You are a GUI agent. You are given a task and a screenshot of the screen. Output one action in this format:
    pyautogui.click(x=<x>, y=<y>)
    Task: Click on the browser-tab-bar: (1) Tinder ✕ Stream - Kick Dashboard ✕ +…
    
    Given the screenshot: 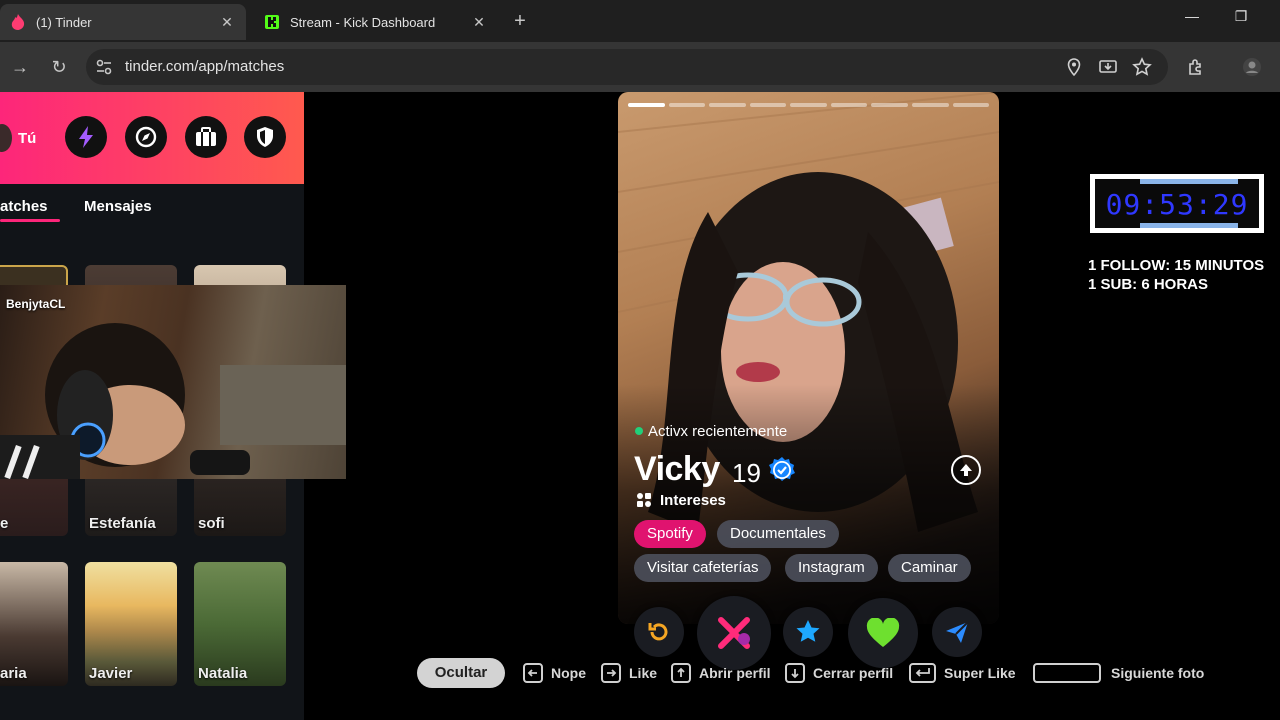 What is the action you would take?
    pyautogui.click(x=640, y=21)
    